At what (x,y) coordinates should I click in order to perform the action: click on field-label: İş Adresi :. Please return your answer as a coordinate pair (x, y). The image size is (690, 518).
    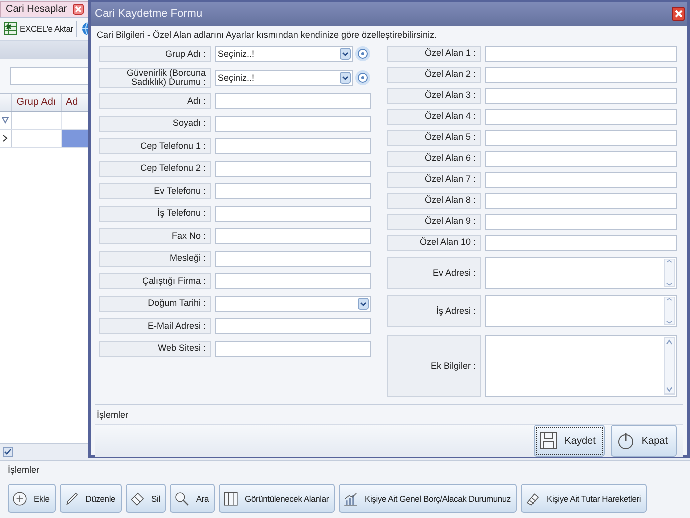
    Looking at the image, I should click on (434, 311).